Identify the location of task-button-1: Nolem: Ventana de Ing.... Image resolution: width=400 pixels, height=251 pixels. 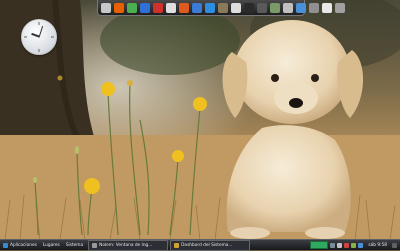
(128, 245).